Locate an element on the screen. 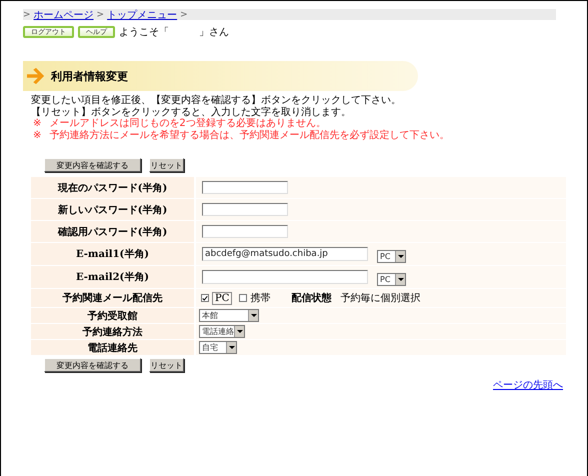  field-label: 予約受取館 is located at coordinates (112, 315).